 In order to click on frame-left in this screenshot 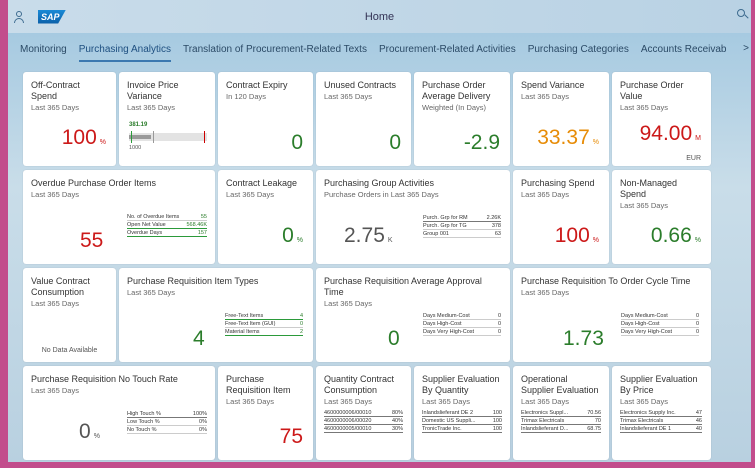, I will do `click(4, 234)`.